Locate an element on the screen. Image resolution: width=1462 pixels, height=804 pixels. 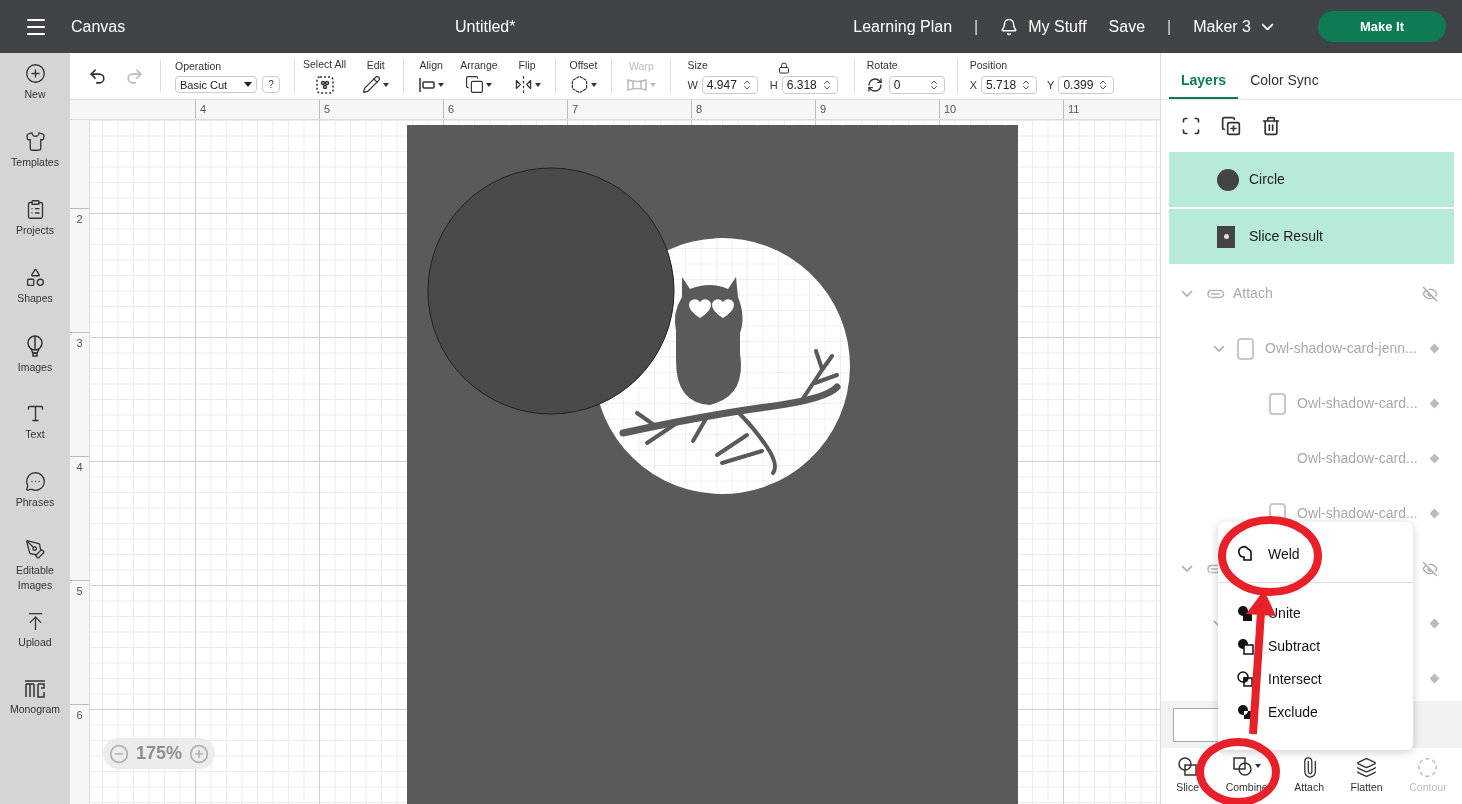
flip-icon is located at coordinates (523, 85).